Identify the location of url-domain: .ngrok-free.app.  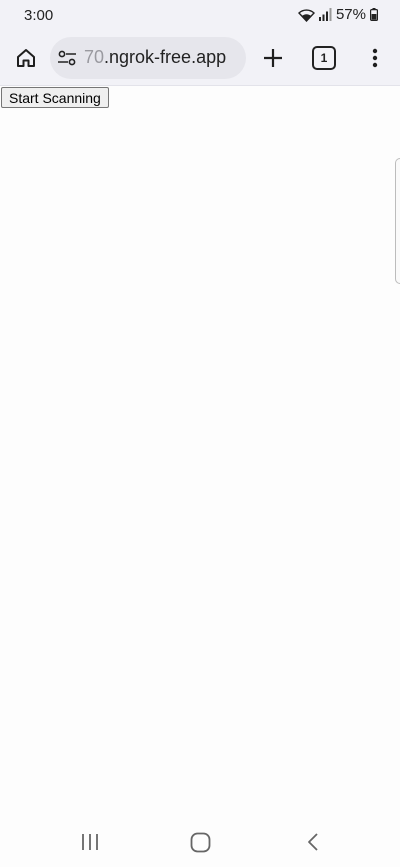
(165, 57).